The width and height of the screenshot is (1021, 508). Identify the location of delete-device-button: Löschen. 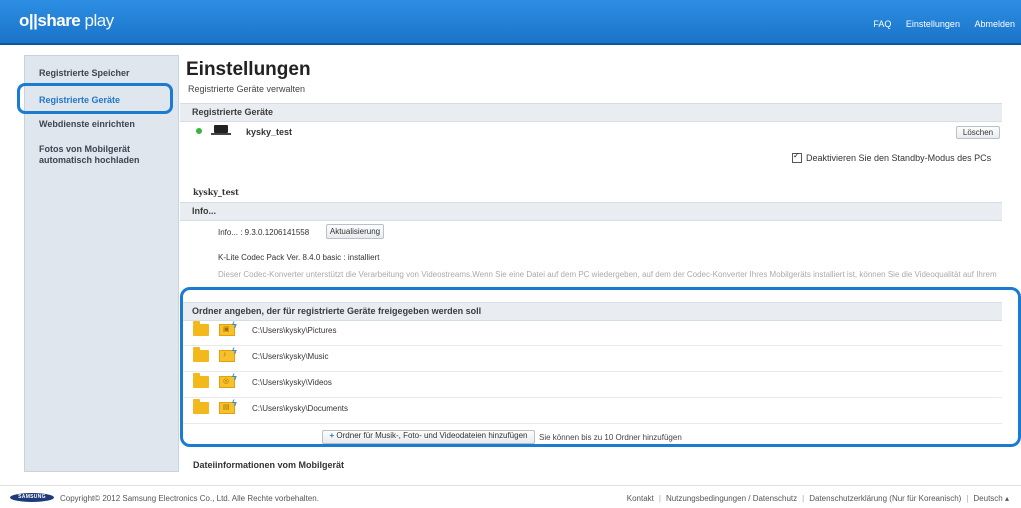
(978, 132).